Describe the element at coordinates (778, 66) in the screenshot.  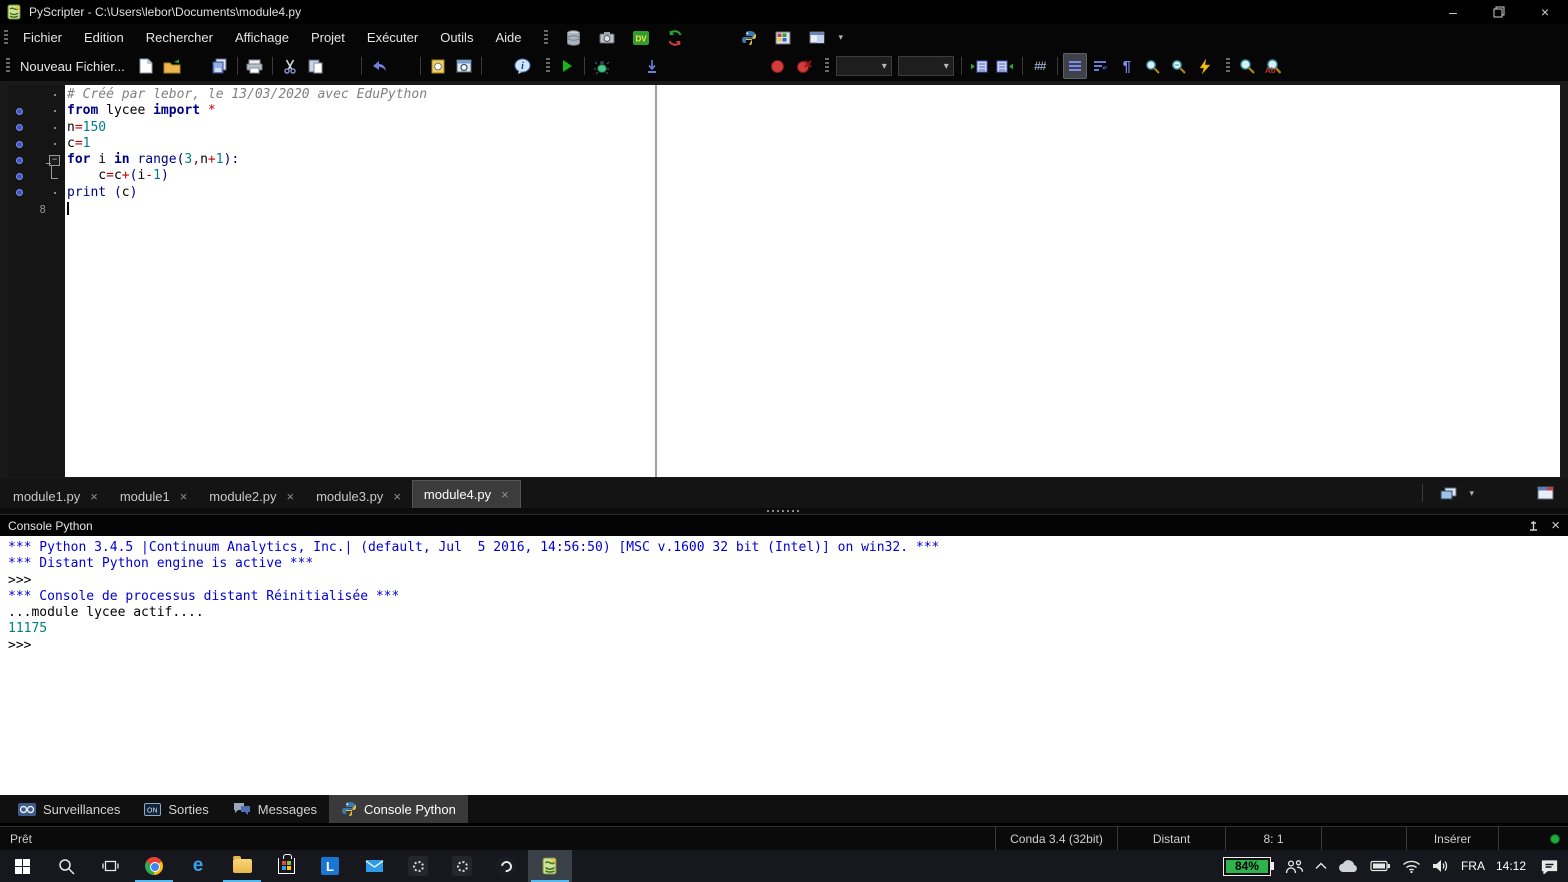
I see `breakpoint-icon` at that location.